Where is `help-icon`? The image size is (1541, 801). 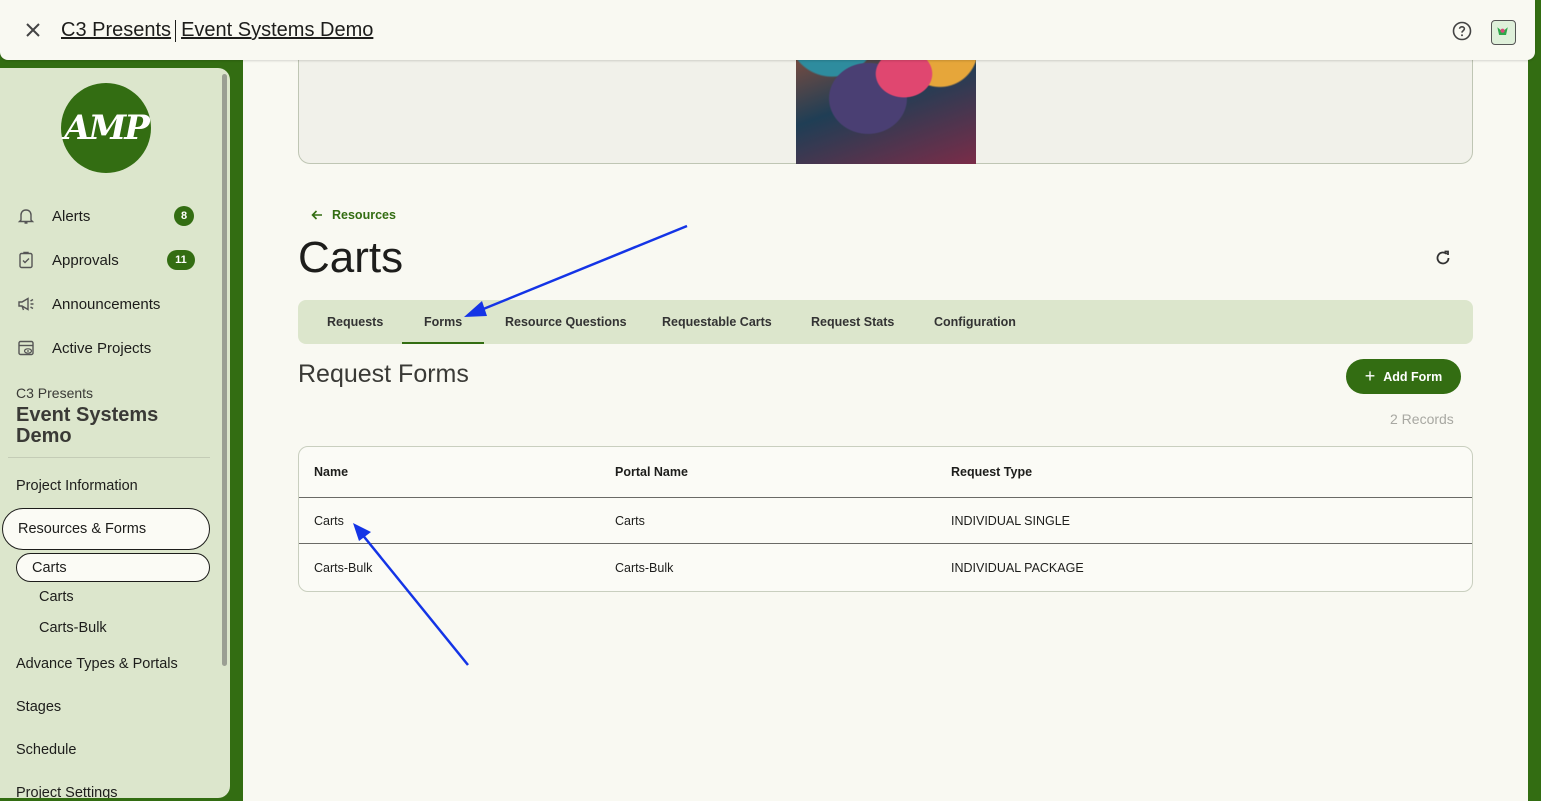 help-icon is located at coordinates (1462, 31).